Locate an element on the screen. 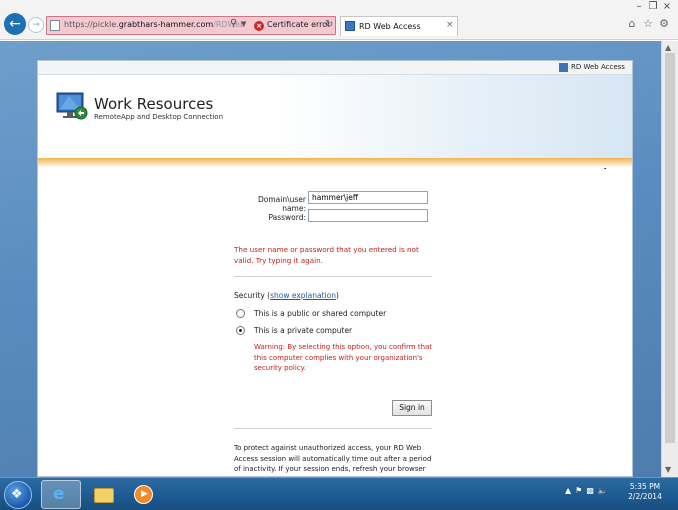  tab-rd-web-access: RD Web Access × is located at coordinates (399, 26).